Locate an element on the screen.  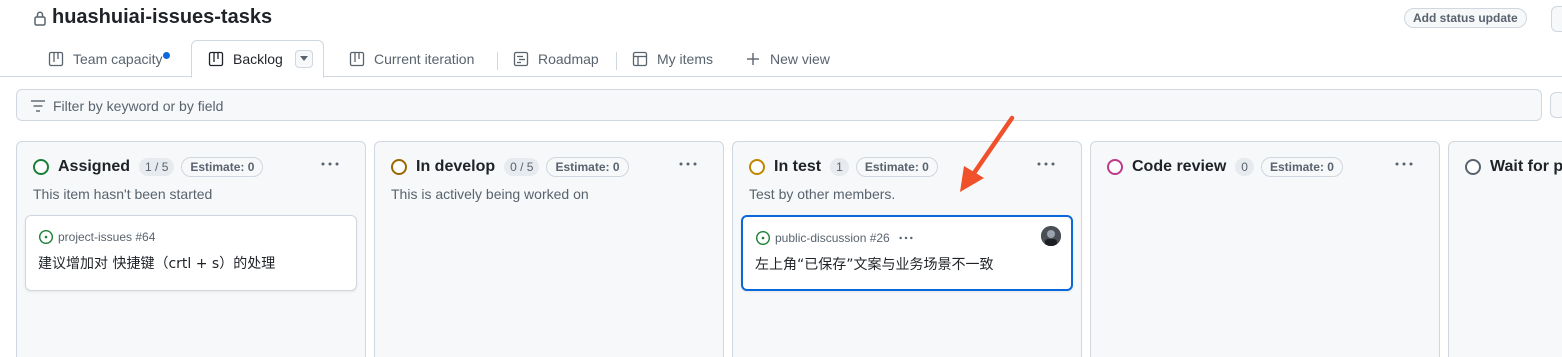
tab-roadmap: Roadmap is located at coordinates (556, 58).